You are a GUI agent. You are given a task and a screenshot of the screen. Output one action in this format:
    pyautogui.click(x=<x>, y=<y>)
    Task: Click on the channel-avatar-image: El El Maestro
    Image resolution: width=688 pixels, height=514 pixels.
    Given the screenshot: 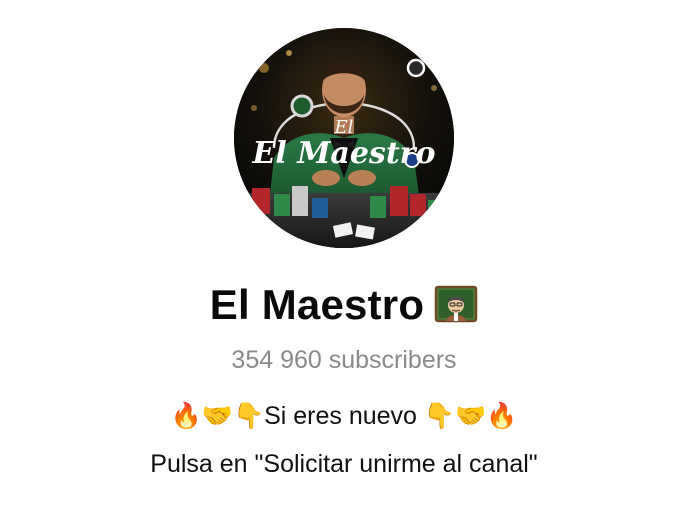 What is the action you would take?
    pyautogui.click(x=344, y=138)
    